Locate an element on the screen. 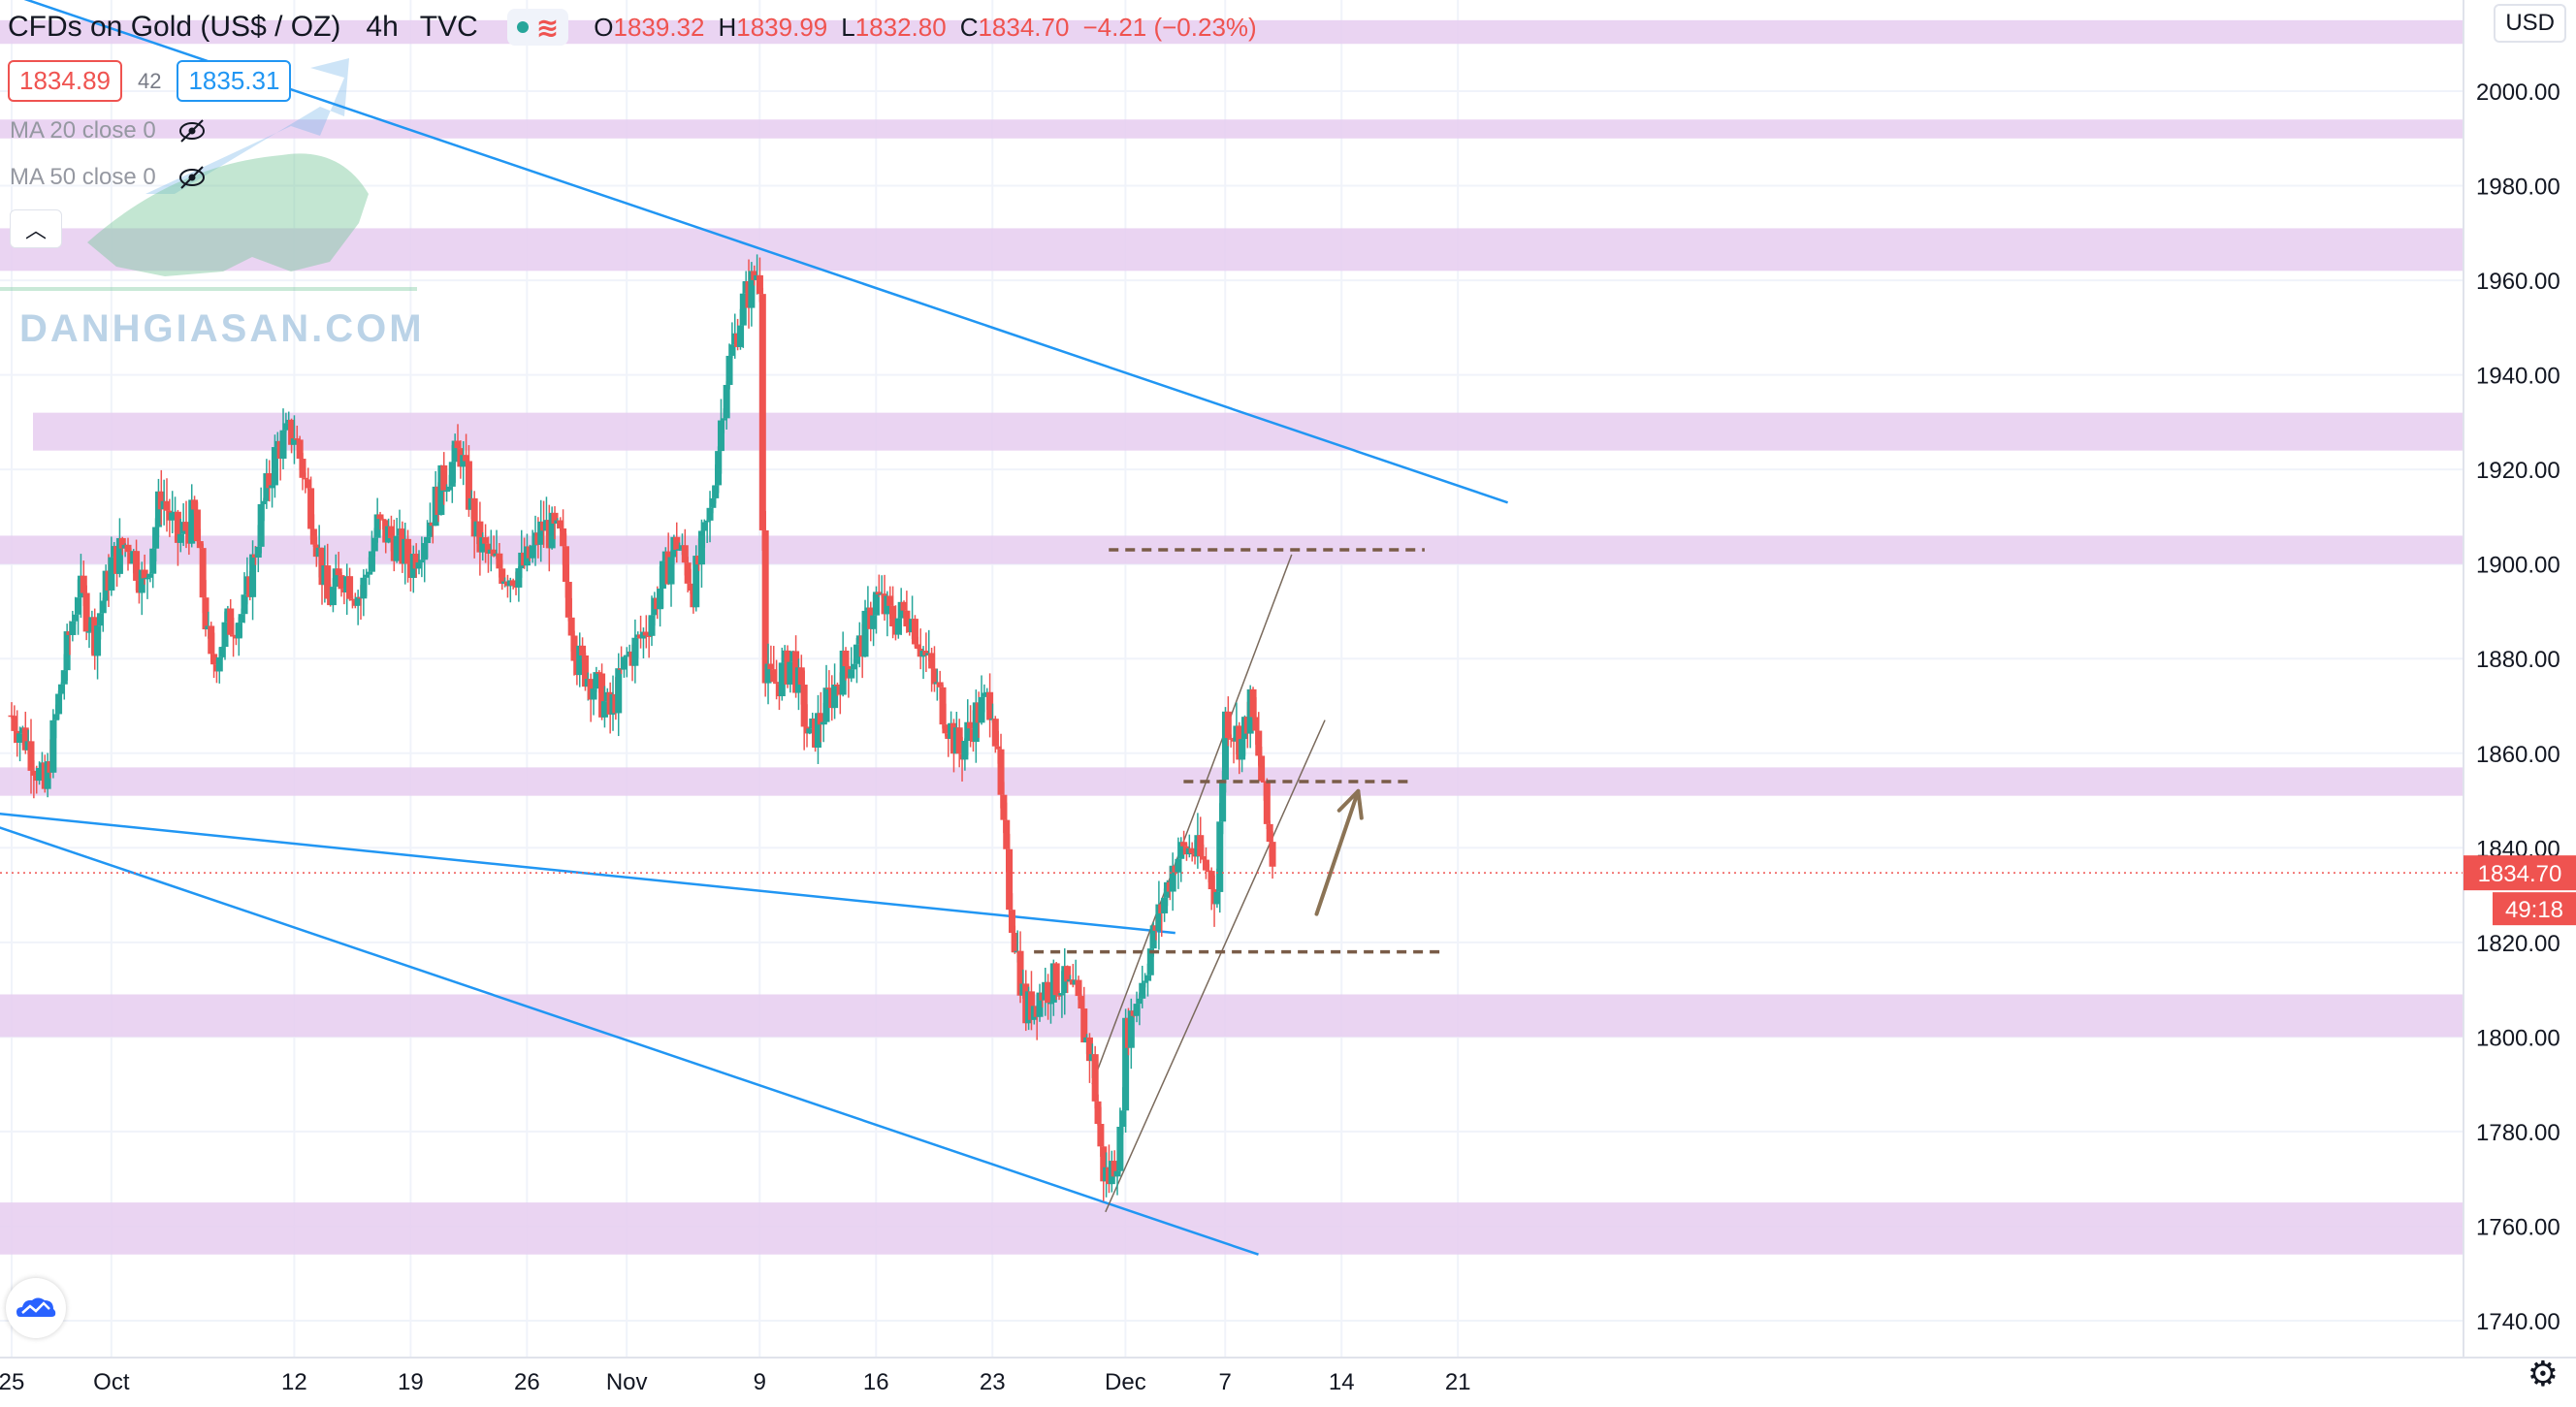  y-tick-label: 1960.00 is located at coordinates (2518, 282).